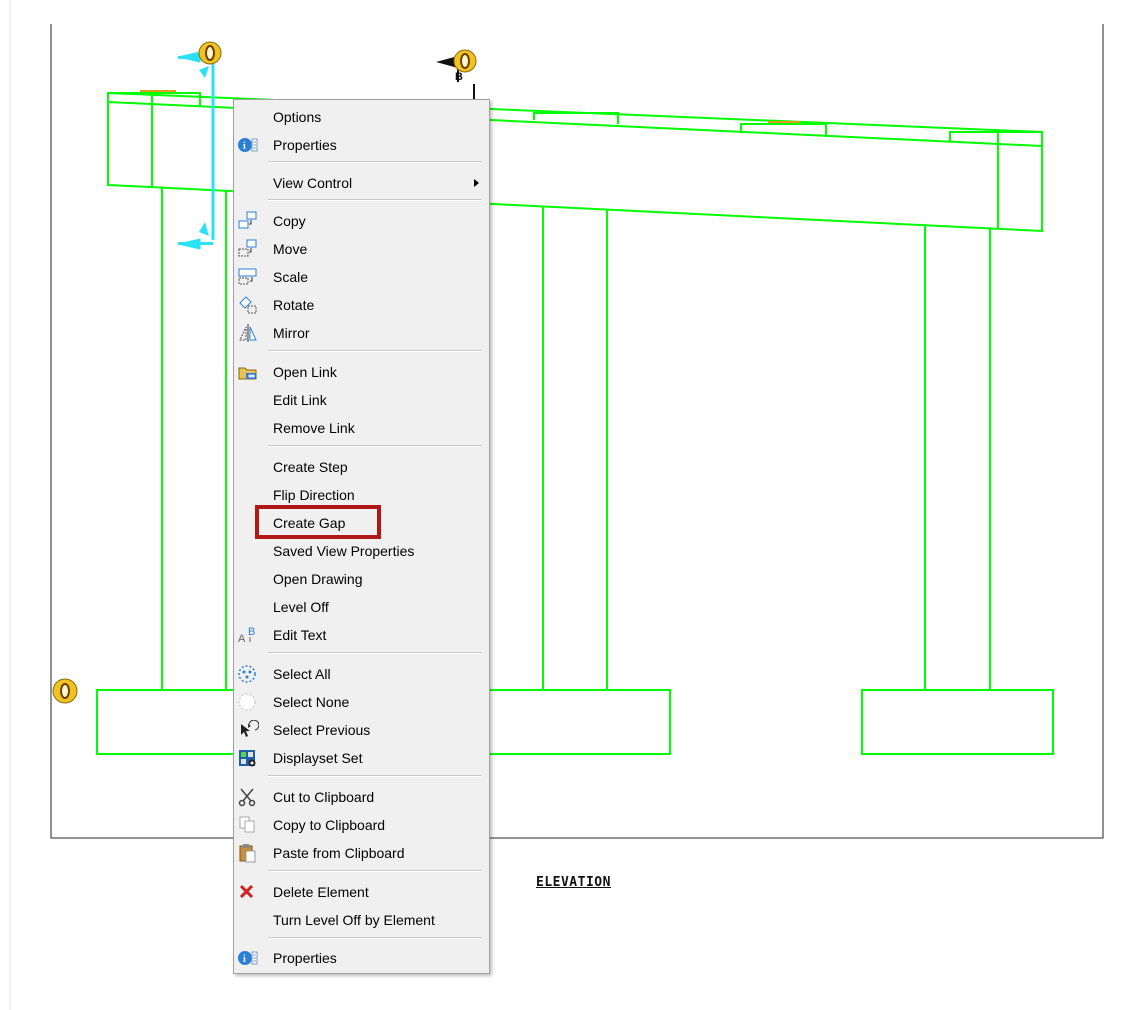 The image size is (1144, 1010). I want to click on menu-item-displayset-set: Displayset Set, so click(361, 758).